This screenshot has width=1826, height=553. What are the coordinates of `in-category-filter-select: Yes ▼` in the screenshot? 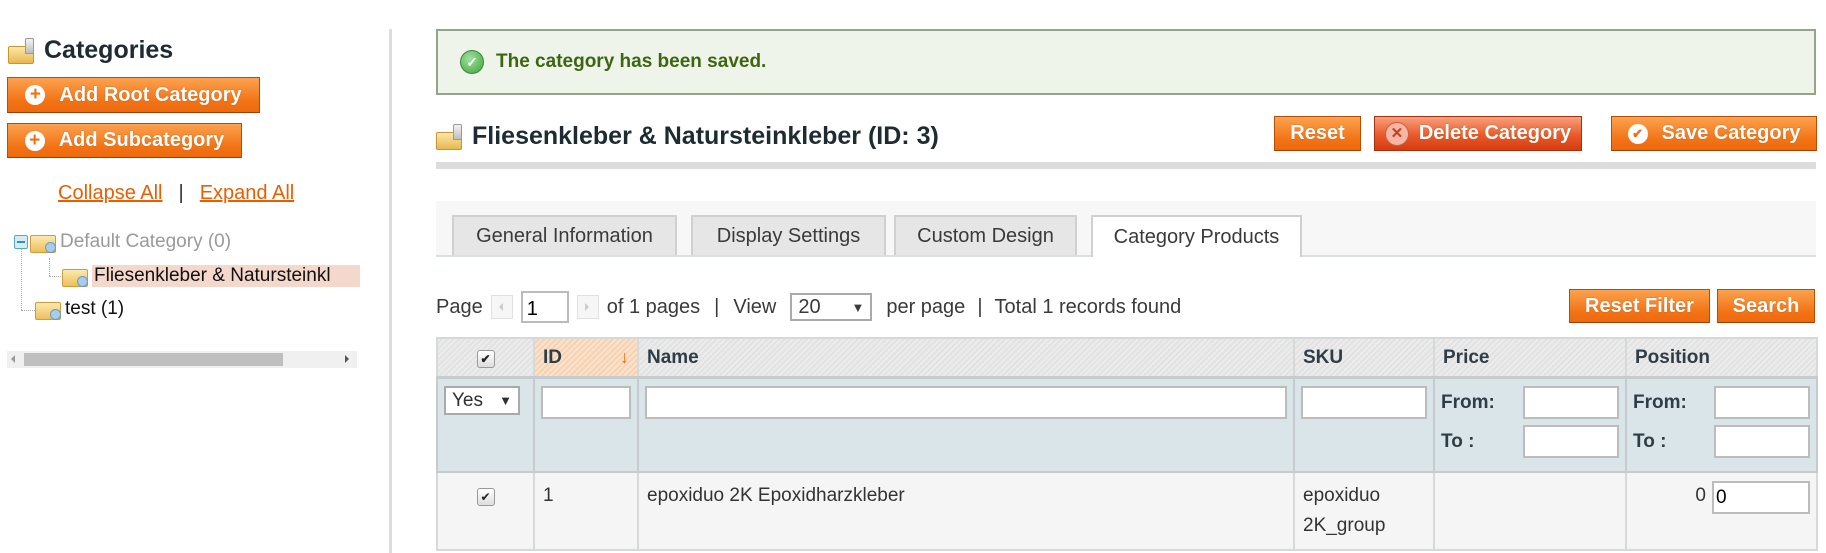 It's located at (482, 400).